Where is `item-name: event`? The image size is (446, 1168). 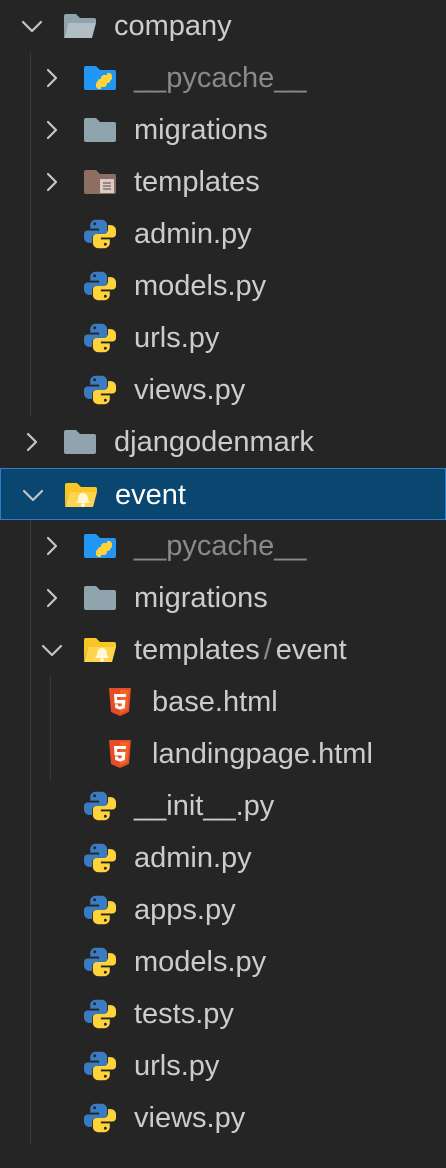 item-name: event is located at coordinates (150, 495).